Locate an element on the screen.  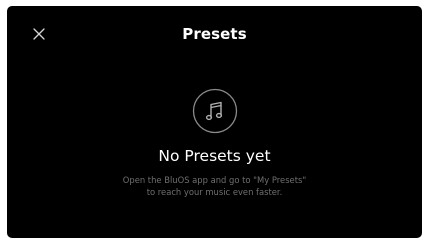
page-title: Presets is located at coordinates (214, 34).